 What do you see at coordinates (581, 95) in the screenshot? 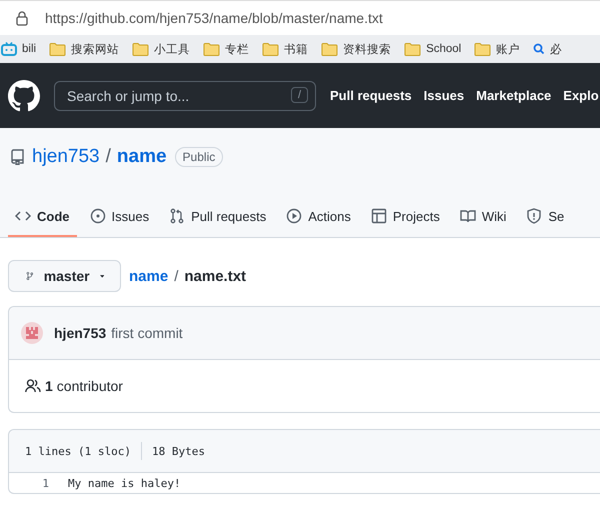
I see `header-nav-link: Explo` at bounding box center [581, 95].